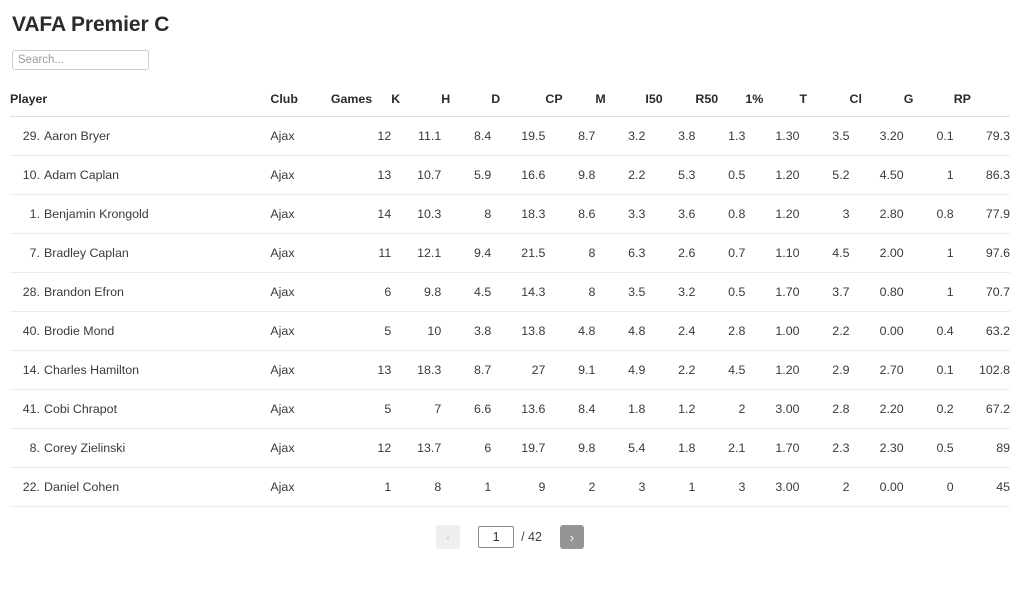 The height and width of the screenshot is (597, 1020). What do you see at coordinates (841, 253) in the screenshot?
I see `cell-t: 4.5` at bounding box center [841, 253].